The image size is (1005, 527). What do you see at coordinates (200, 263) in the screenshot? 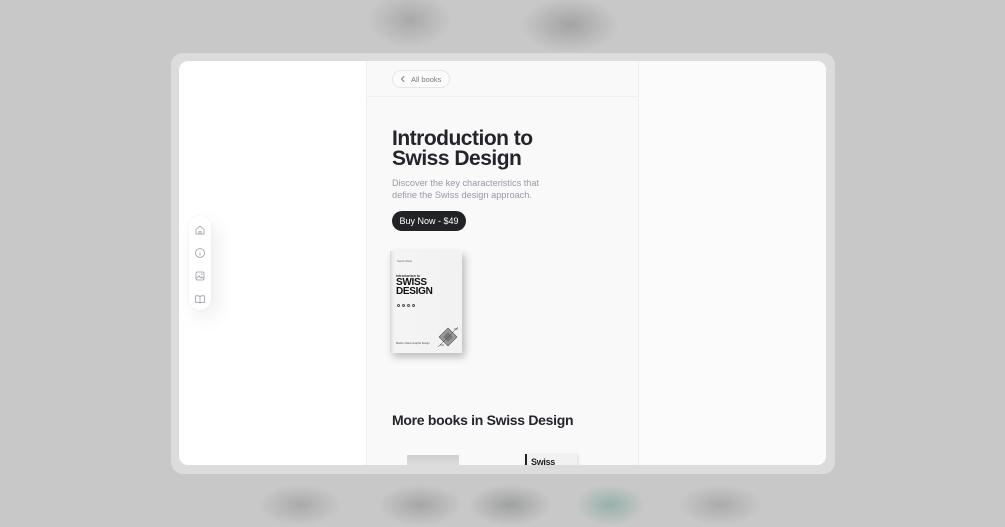
I see `side-navigation` at bounding box center [200, 263].